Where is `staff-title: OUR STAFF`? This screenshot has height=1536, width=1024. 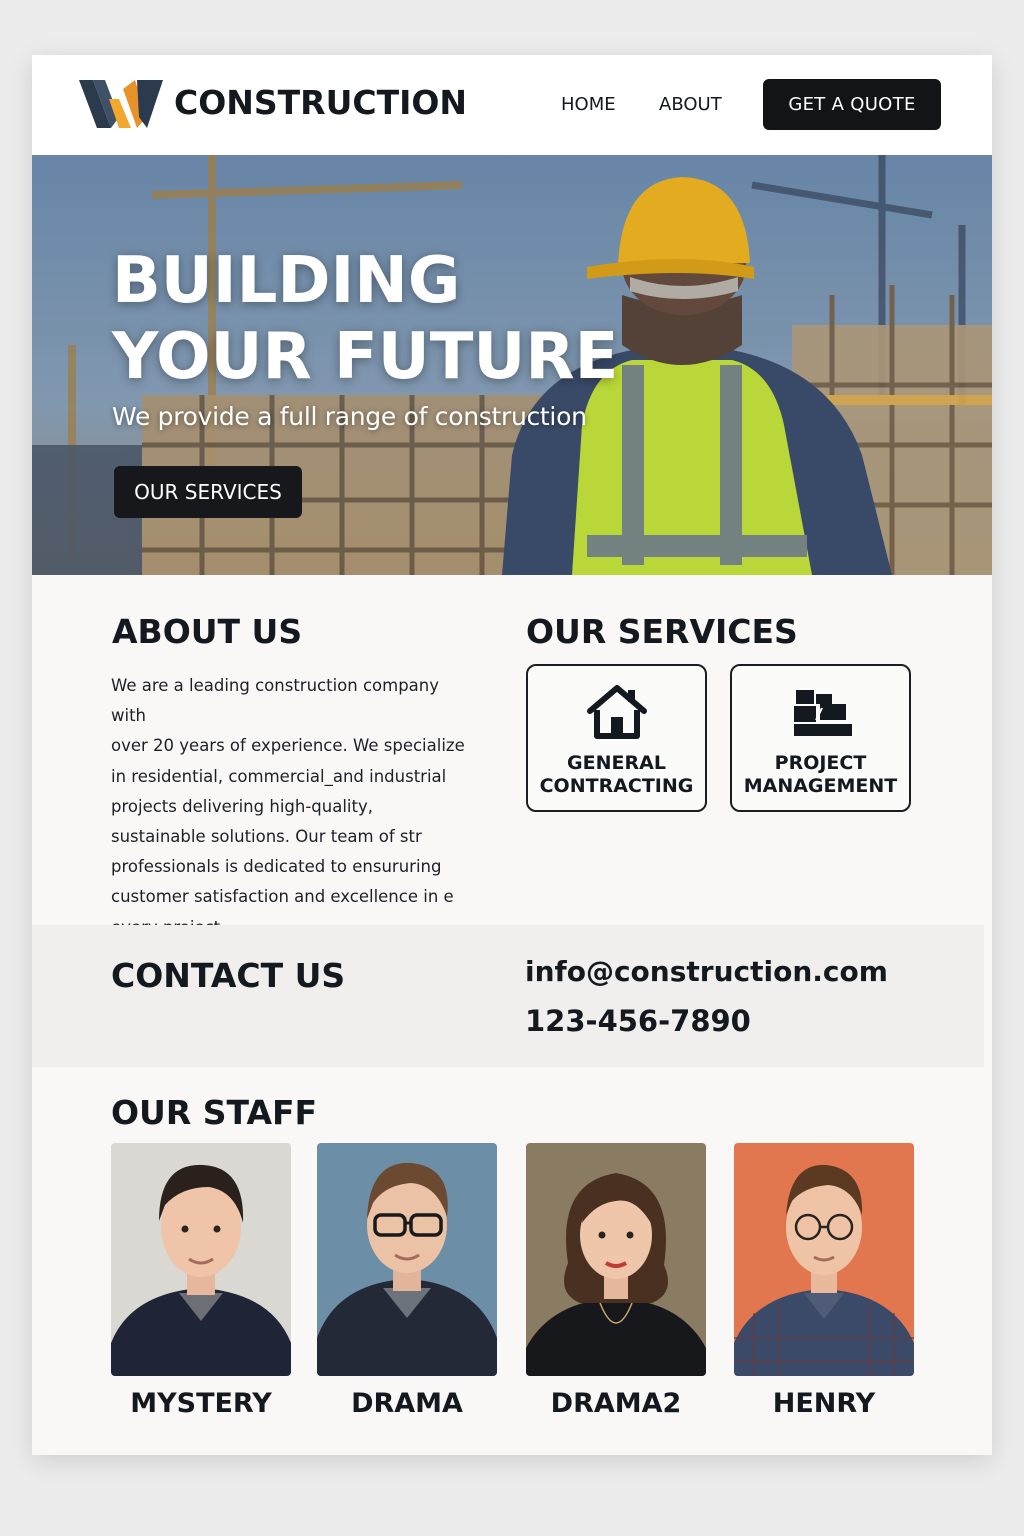
staff-title: OUR STAFF is located at coordinates (214, 1112).